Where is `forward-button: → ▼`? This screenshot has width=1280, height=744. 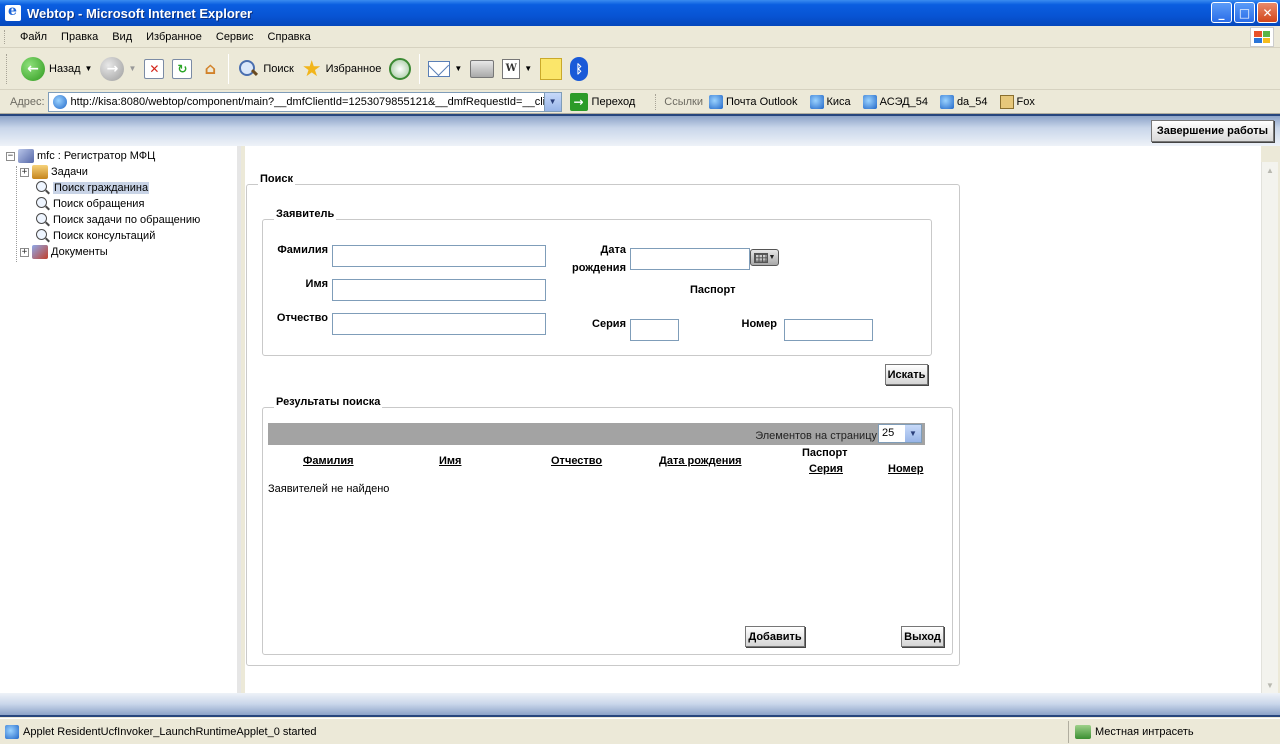
forward-button: → ▼ is located at coordinates (118, 69).